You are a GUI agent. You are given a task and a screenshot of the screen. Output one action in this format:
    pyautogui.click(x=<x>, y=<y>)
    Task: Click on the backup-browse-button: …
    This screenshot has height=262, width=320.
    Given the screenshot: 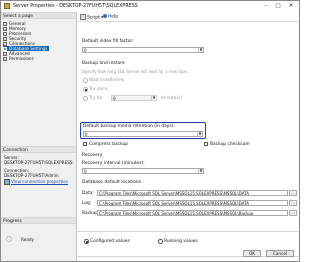 What is the action you would take?
    pyautogui.click(x=293, y=213)
    